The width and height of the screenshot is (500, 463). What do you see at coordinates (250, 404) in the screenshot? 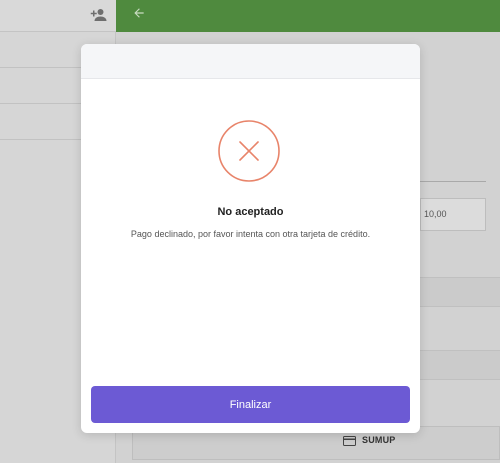
I see `finish-button: Finalizar` at bounding box center [250, 404].